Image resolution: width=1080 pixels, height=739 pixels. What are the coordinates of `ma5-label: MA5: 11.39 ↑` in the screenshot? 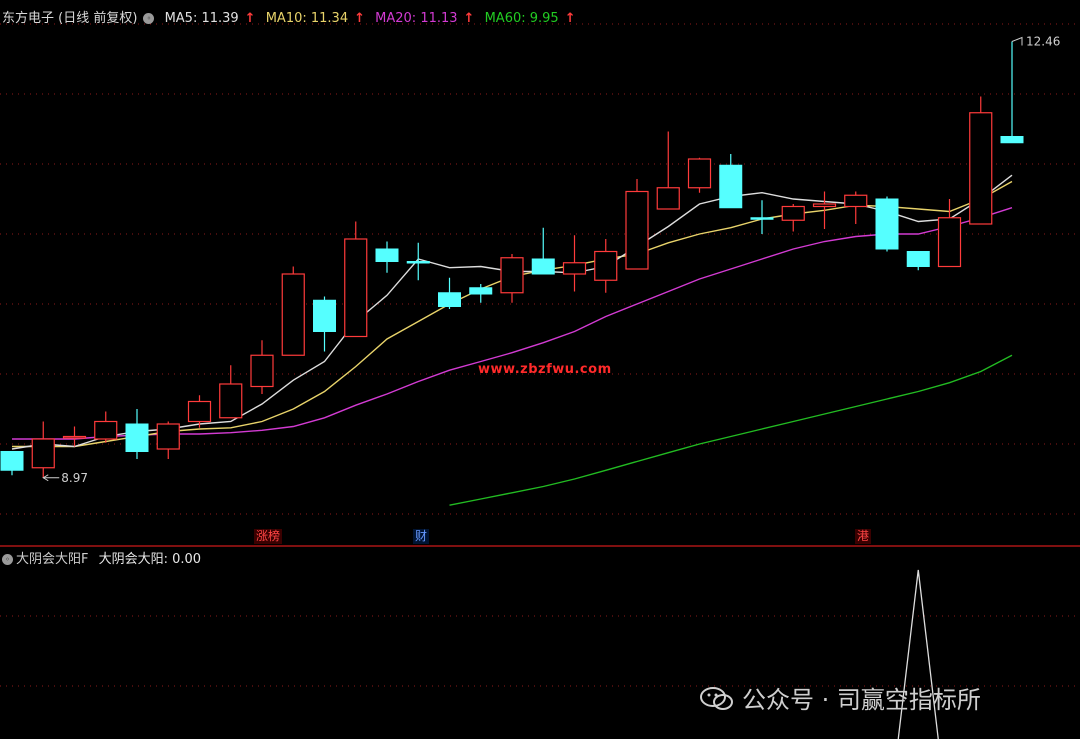 It's located at (210, 18).